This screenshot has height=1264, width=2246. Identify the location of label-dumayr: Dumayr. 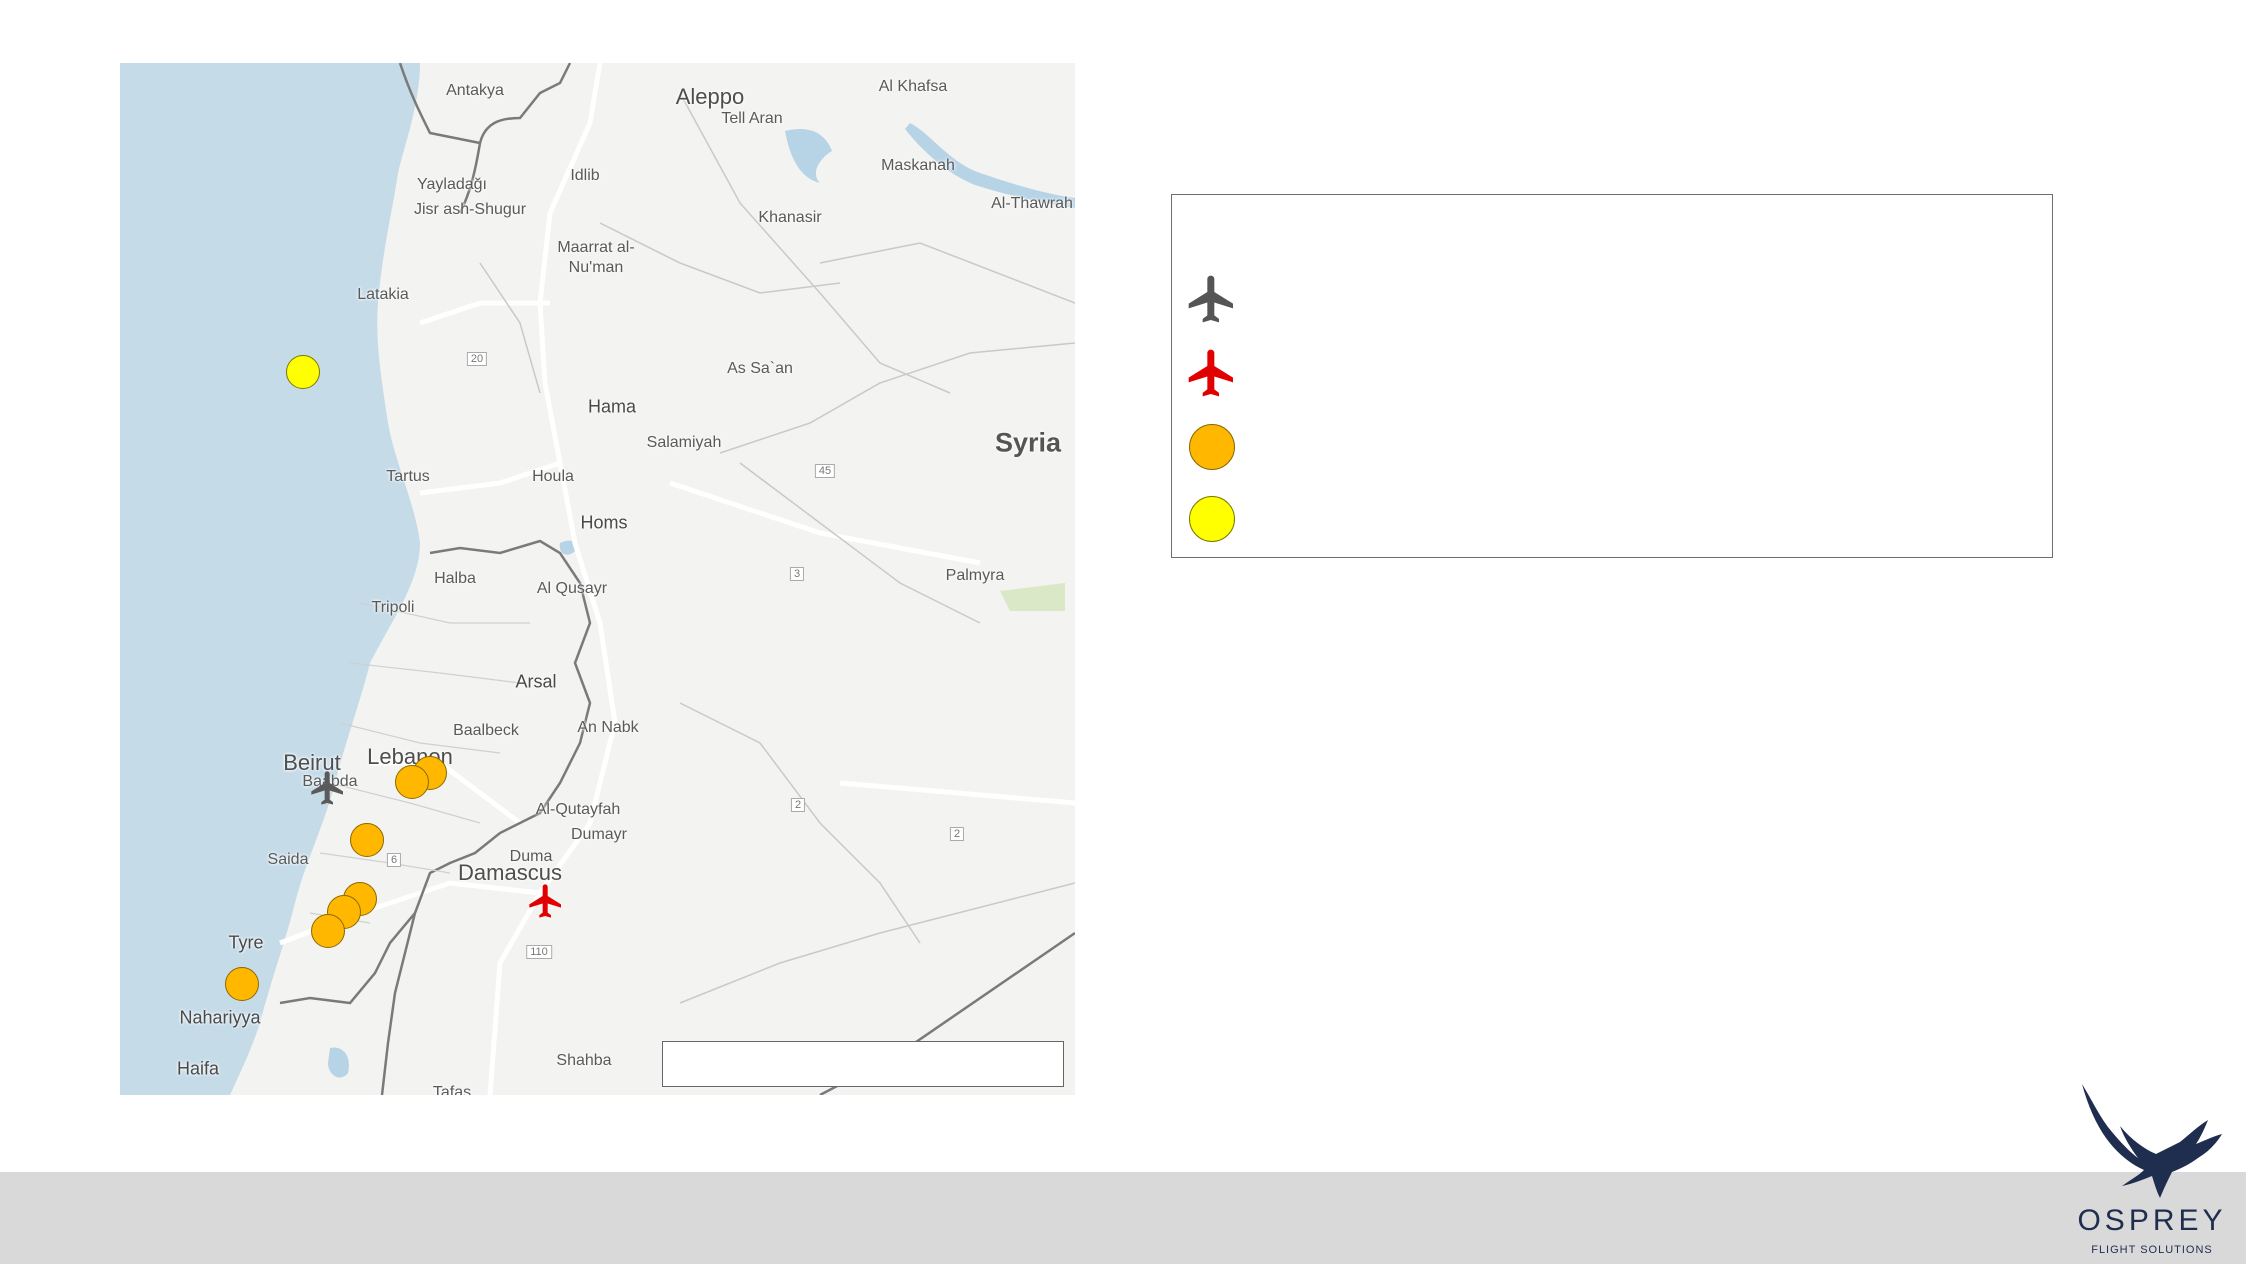
(599, 834).